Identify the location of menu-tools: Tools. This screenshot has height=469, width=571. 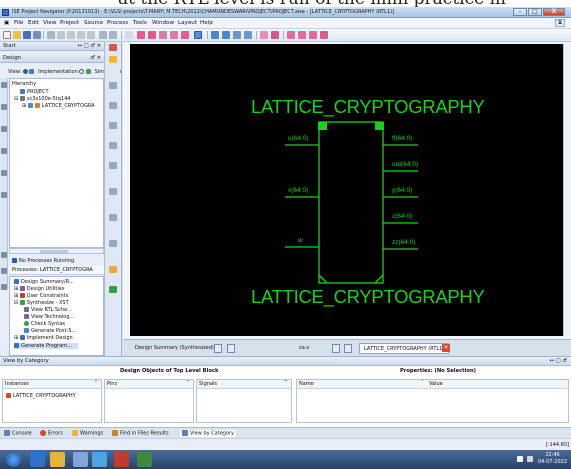
(140, 23).